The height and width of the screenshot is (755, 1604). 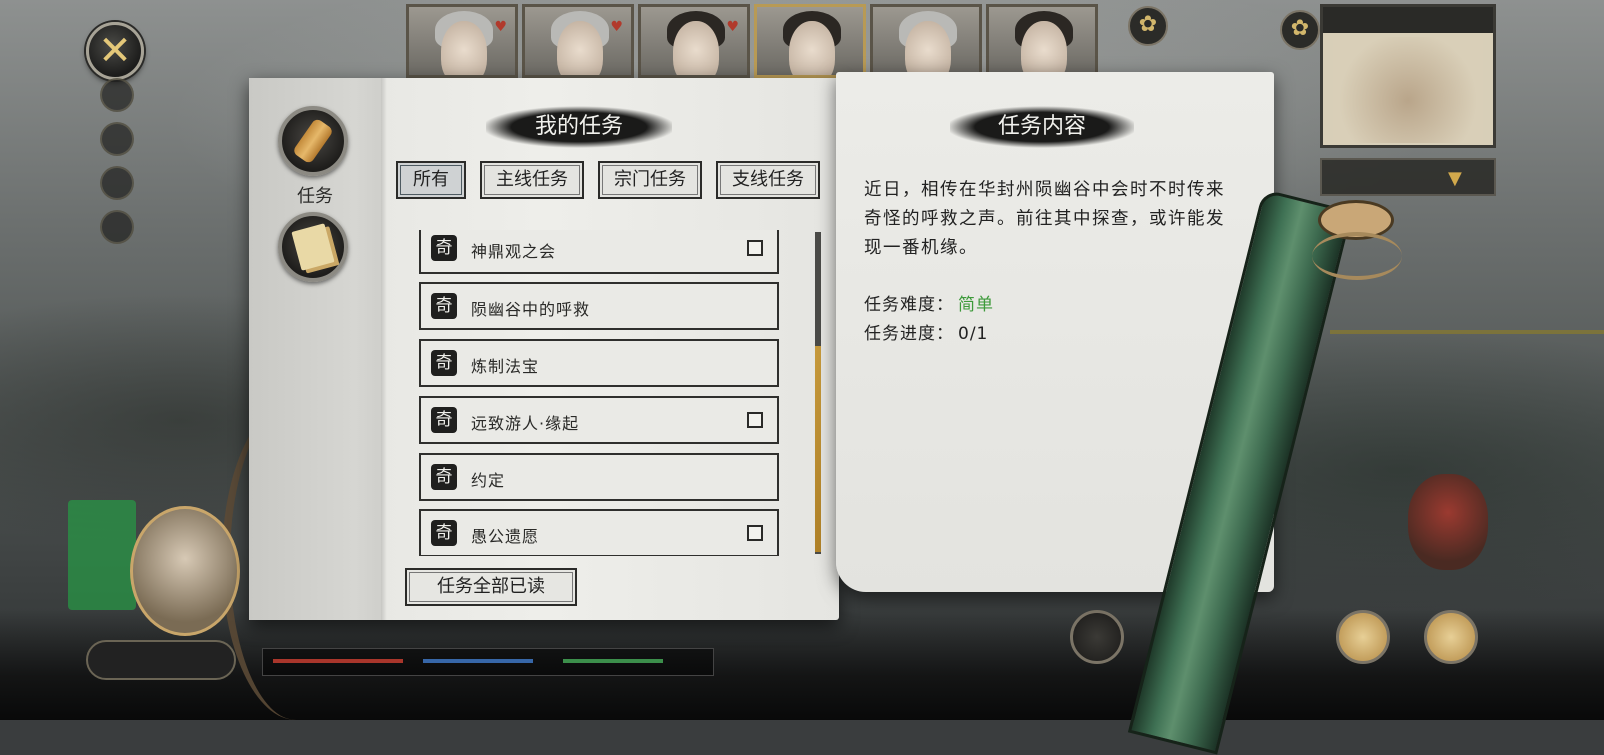 I want to click on close-icon: ✕, so click(x=115, y=51).